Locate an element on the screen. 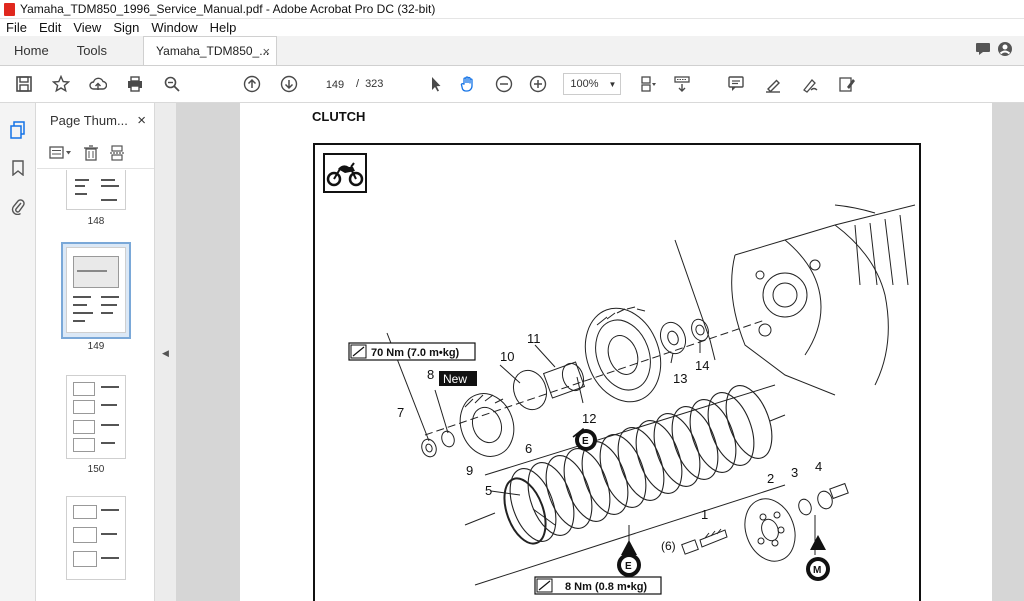  thumbnails-list: 148 149 150 is located at coordinates (89, 385).